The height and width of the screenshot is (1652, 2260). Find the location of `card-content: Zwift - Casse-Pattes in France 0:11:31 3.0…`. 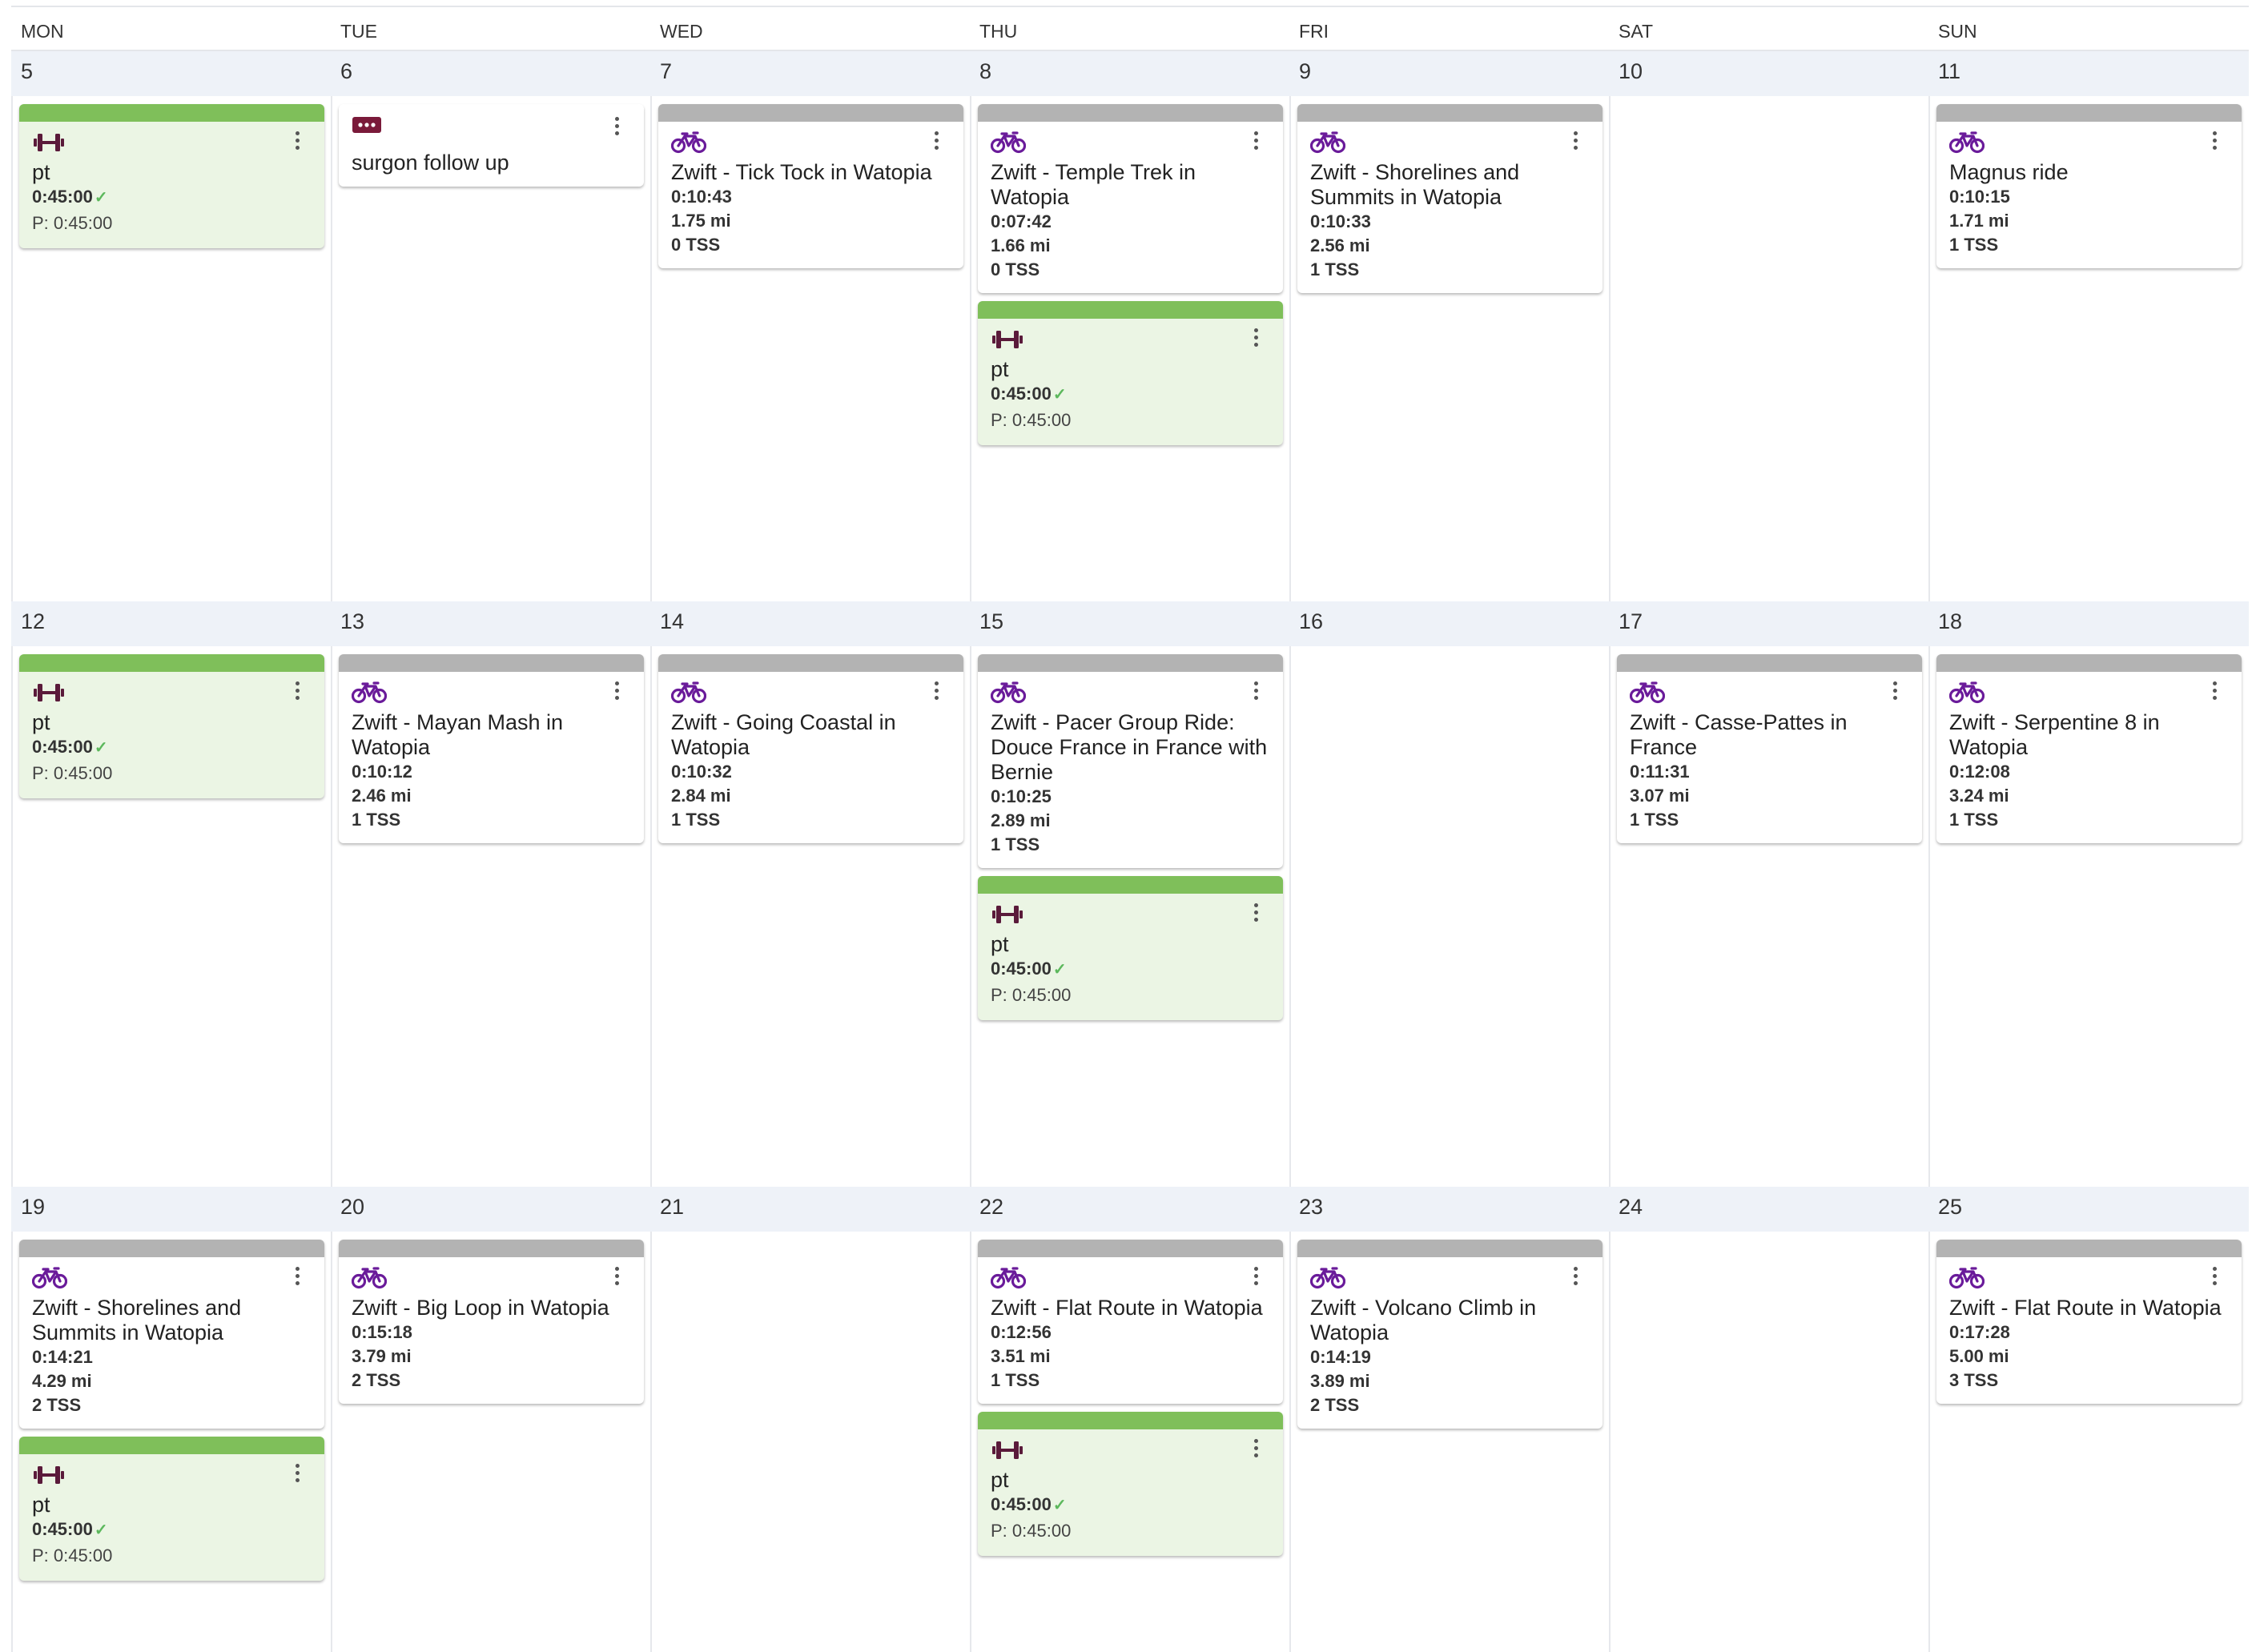

card-content: Zwift - Casse-Pattes in France 0:11:31 3.0… is located at coordinates (1769, 758).